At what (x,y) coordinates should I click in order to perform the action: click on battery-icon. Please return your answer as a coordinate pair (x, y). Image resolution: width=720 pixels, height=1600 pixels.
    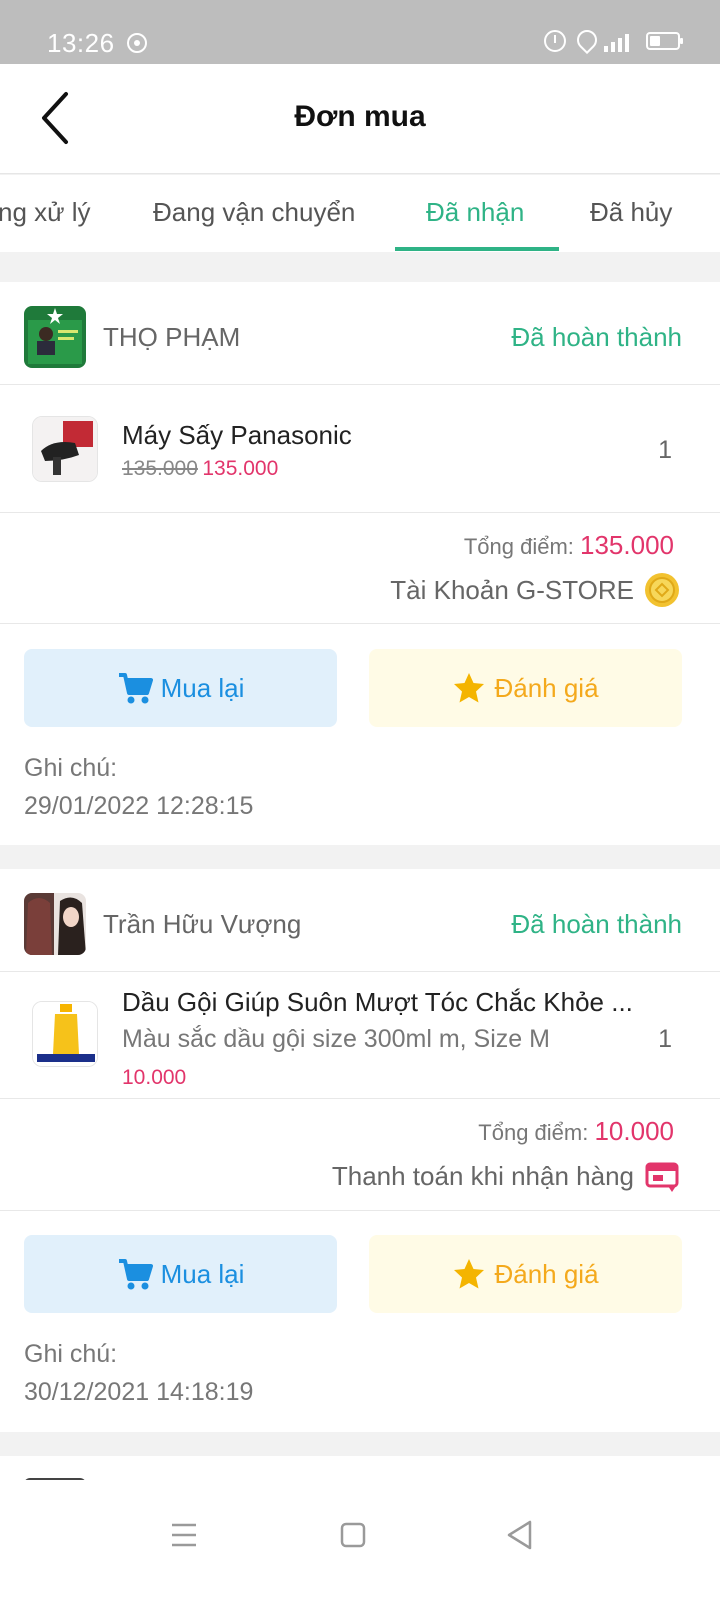
    Looking at the image, I should click on (664, 41).